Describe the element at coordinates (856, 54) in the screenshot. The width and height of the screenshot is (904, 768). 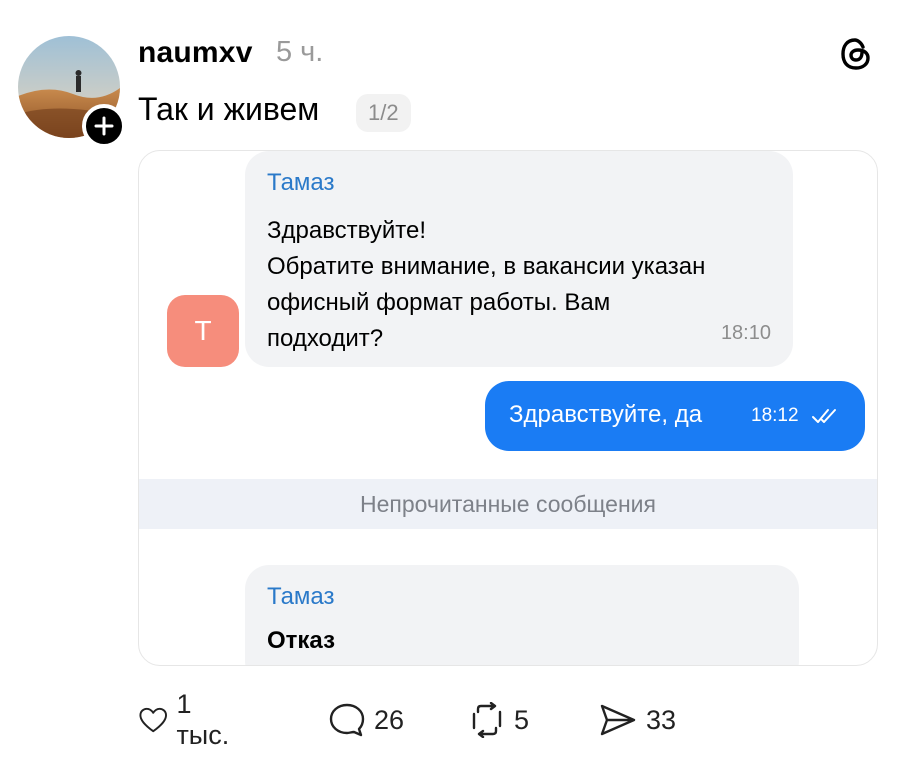
I see `threads-logo-icon` at that location.